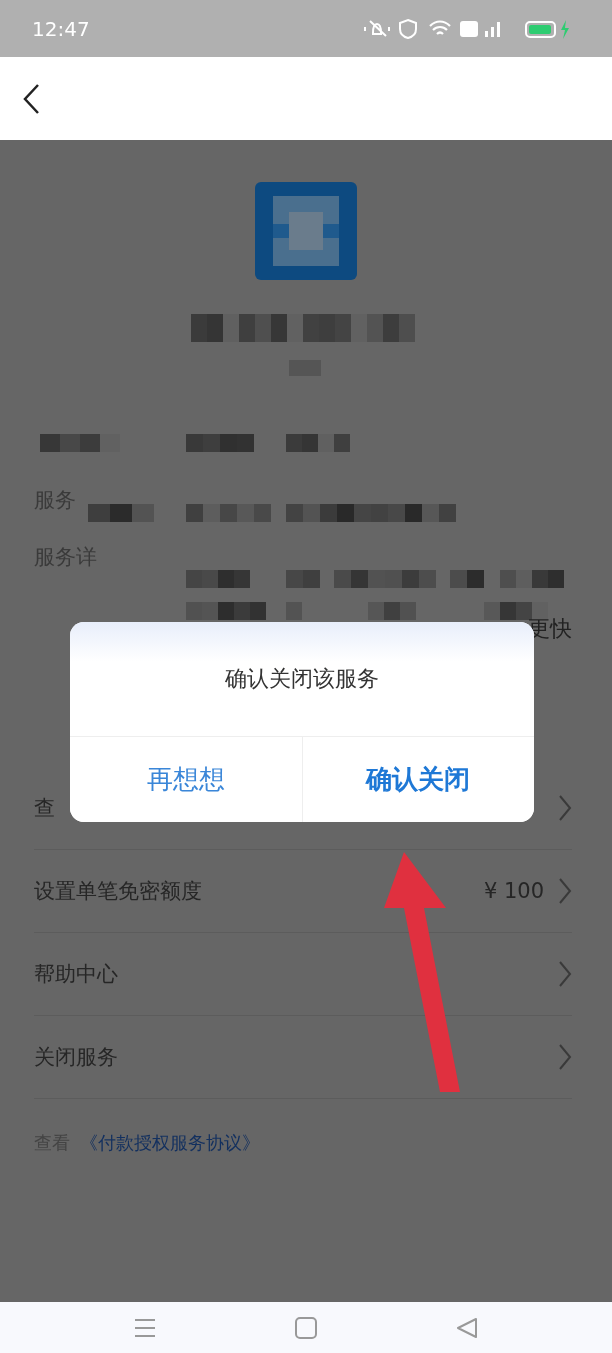 Image resolution: width=612 pixels, height=1353 pixels. I want to click on clock: 12:47, so click(61, 28).